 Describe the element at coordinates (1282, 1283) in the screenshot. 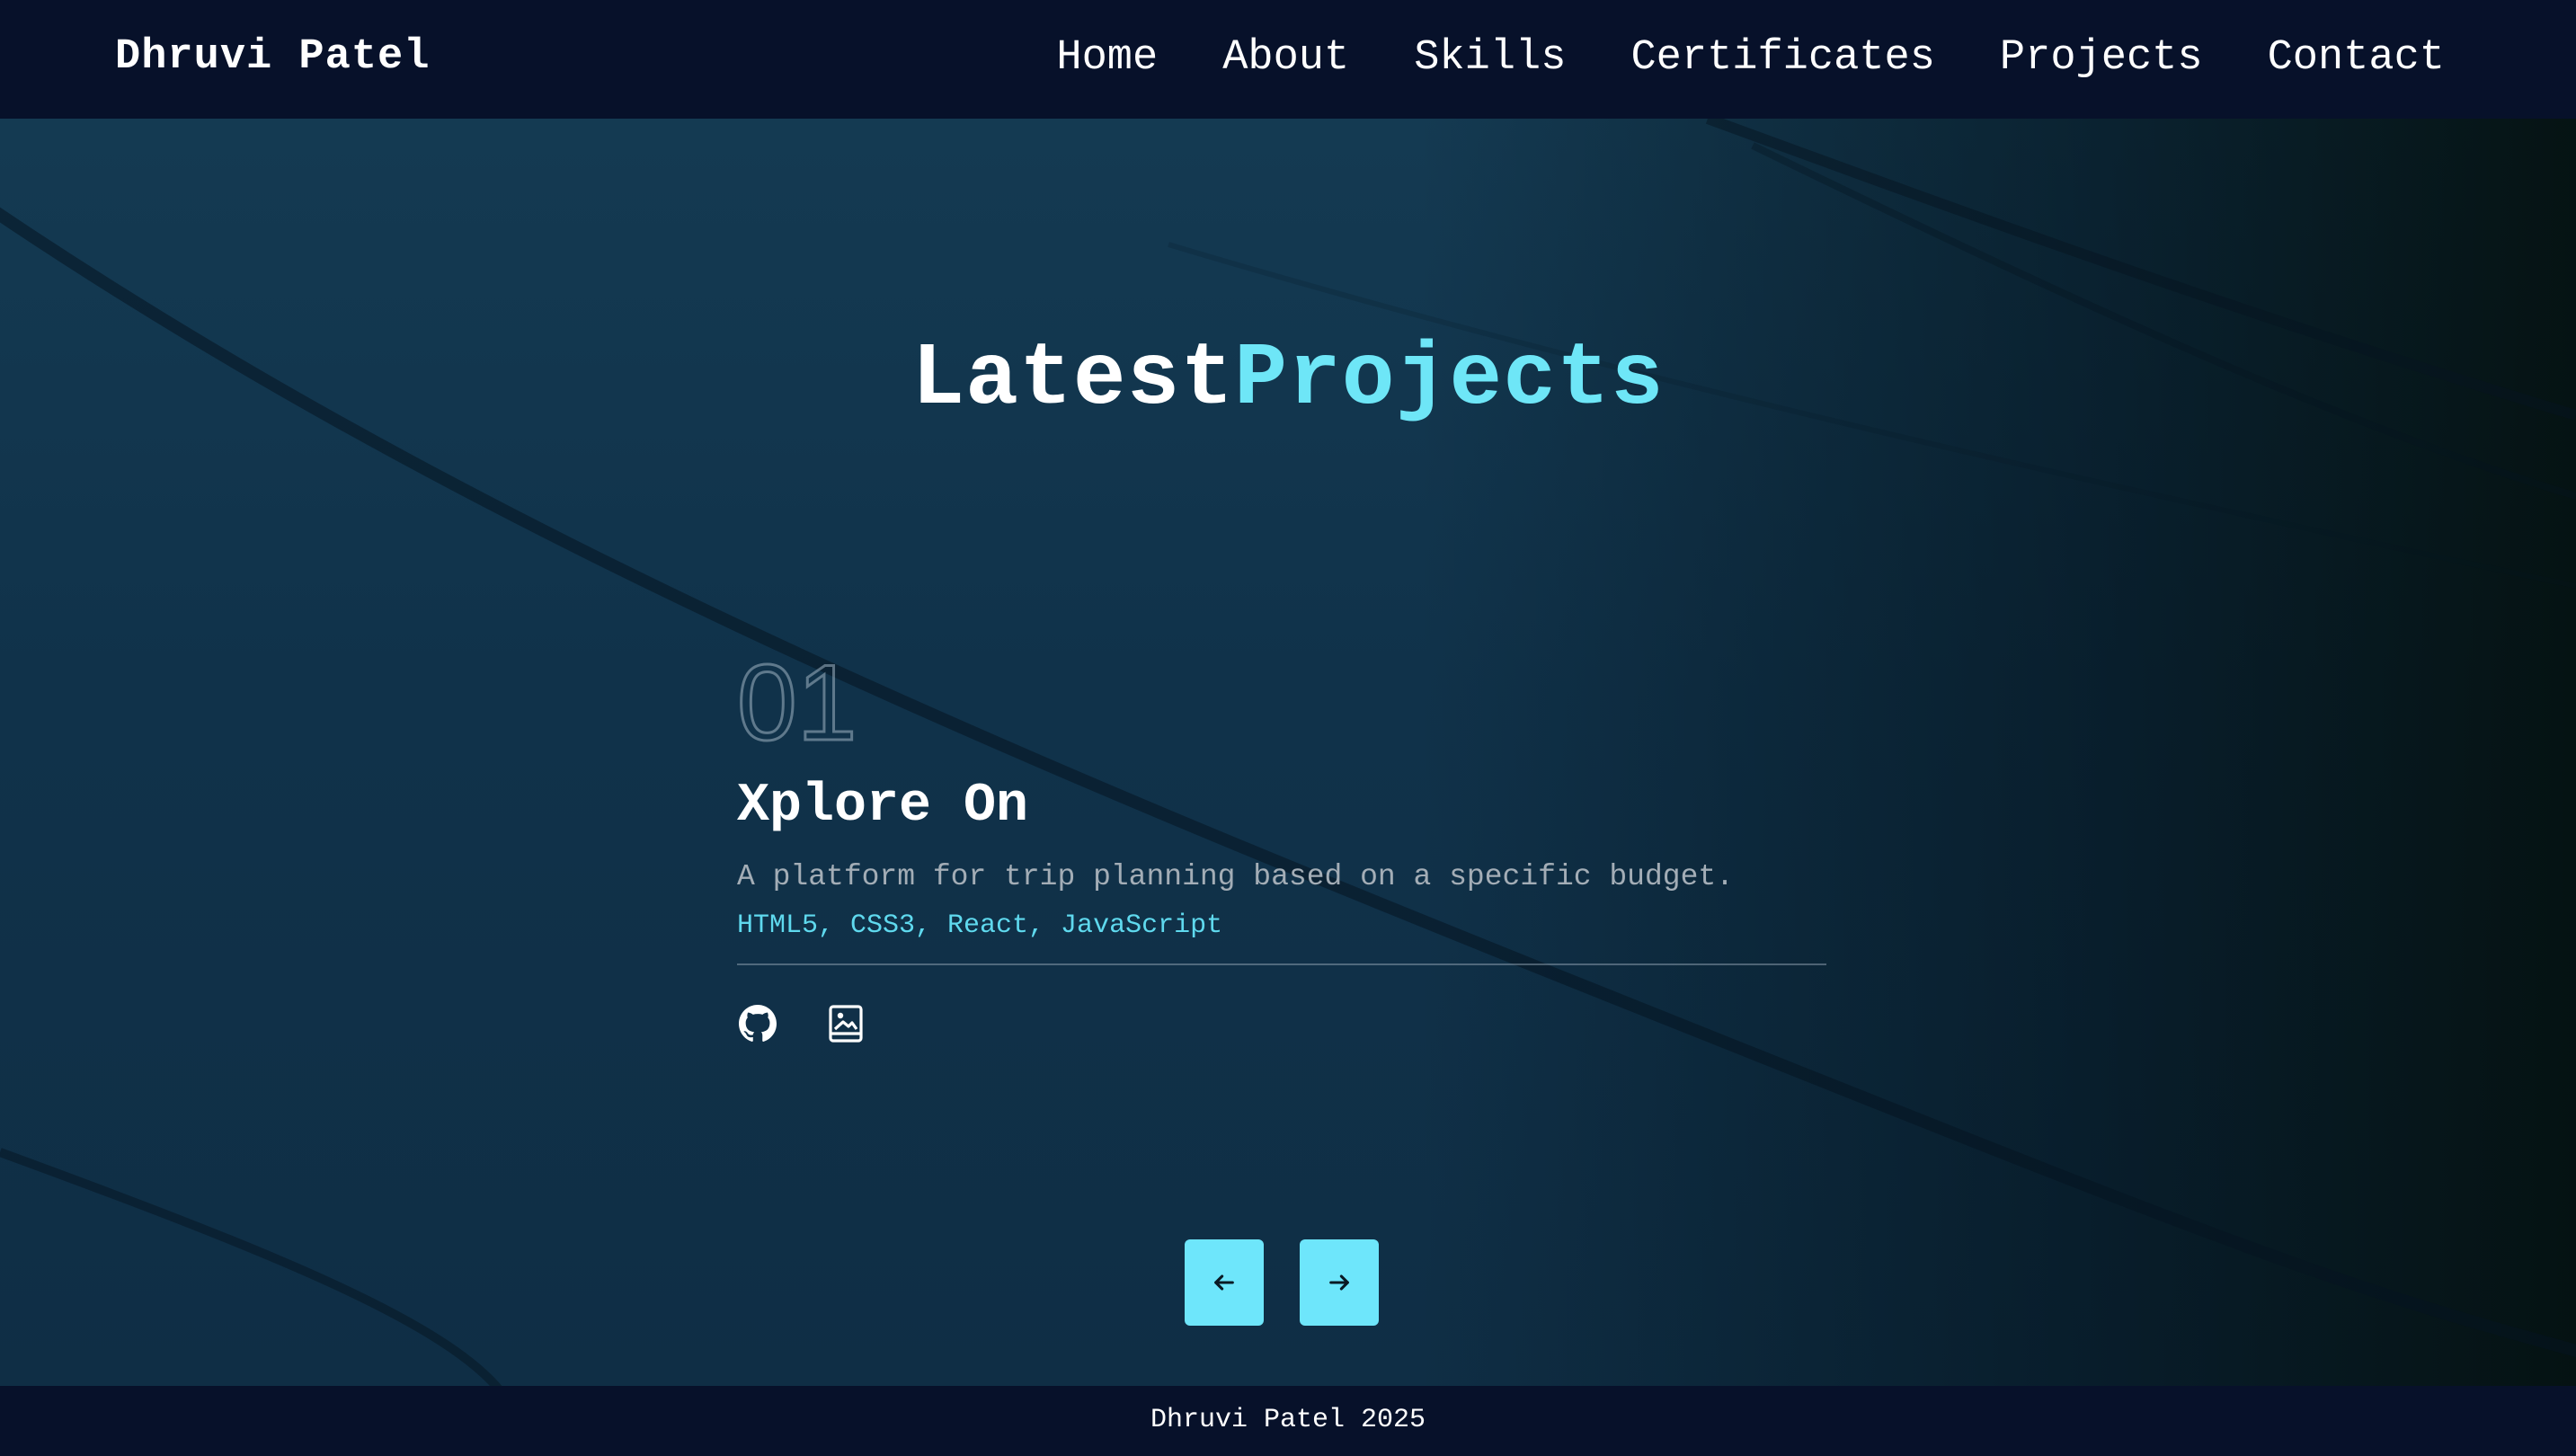

I see `slider-controls` at that location.